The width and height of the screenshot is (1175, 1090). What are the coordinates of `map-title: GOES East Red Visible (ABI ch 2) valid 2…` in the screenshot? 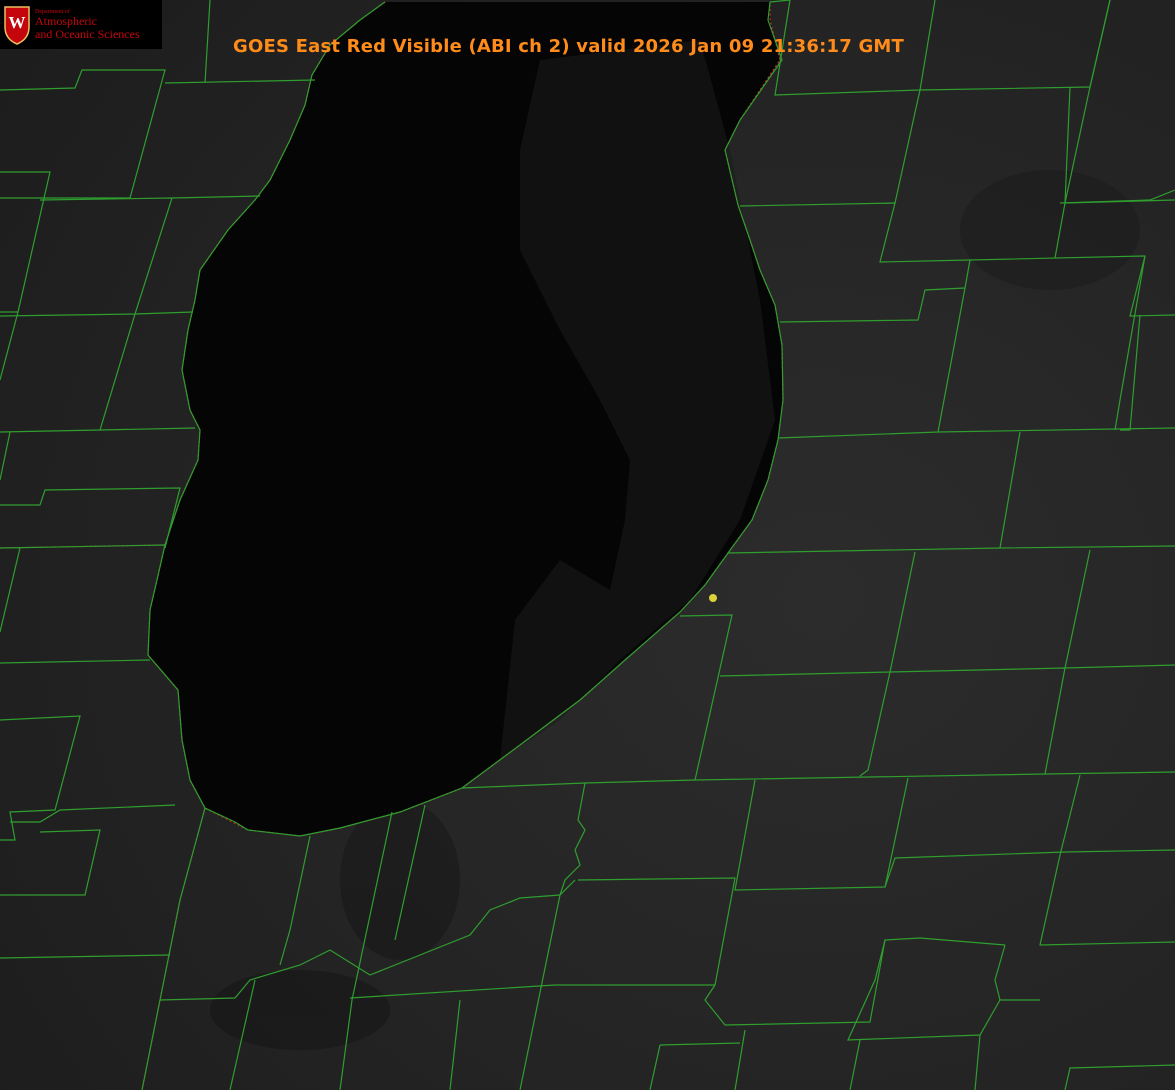 It's located at (569, 46).